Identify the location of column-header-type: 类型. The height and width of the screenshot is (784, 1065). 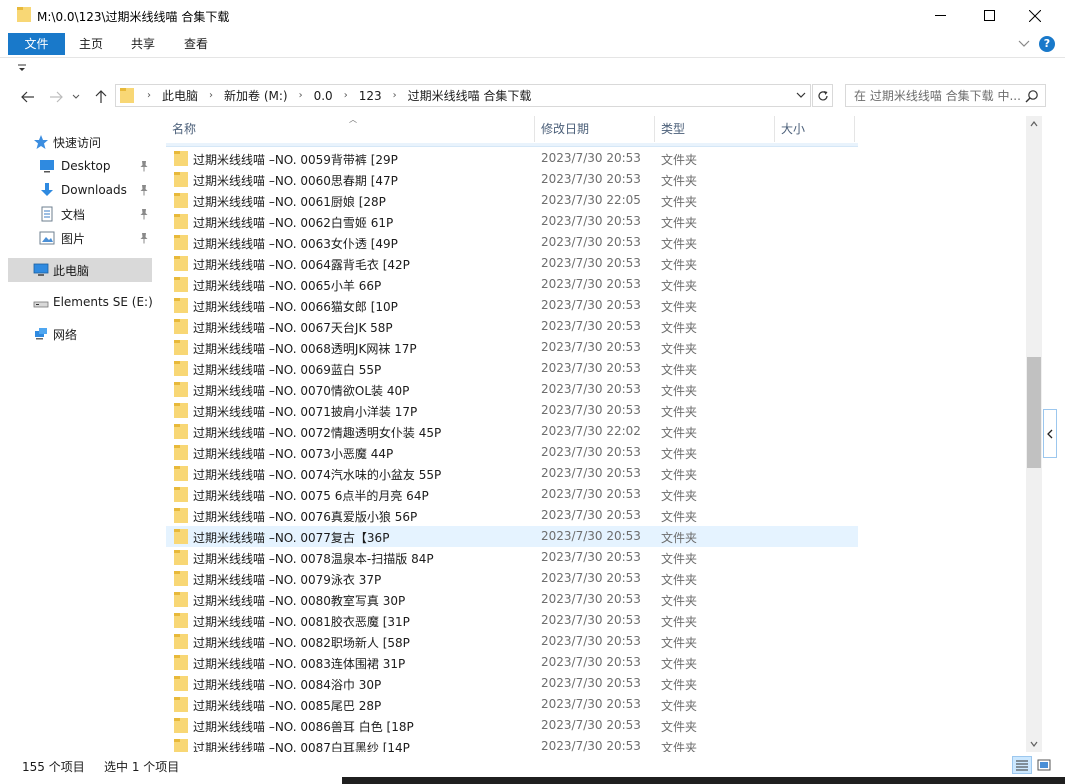
(715, 129).